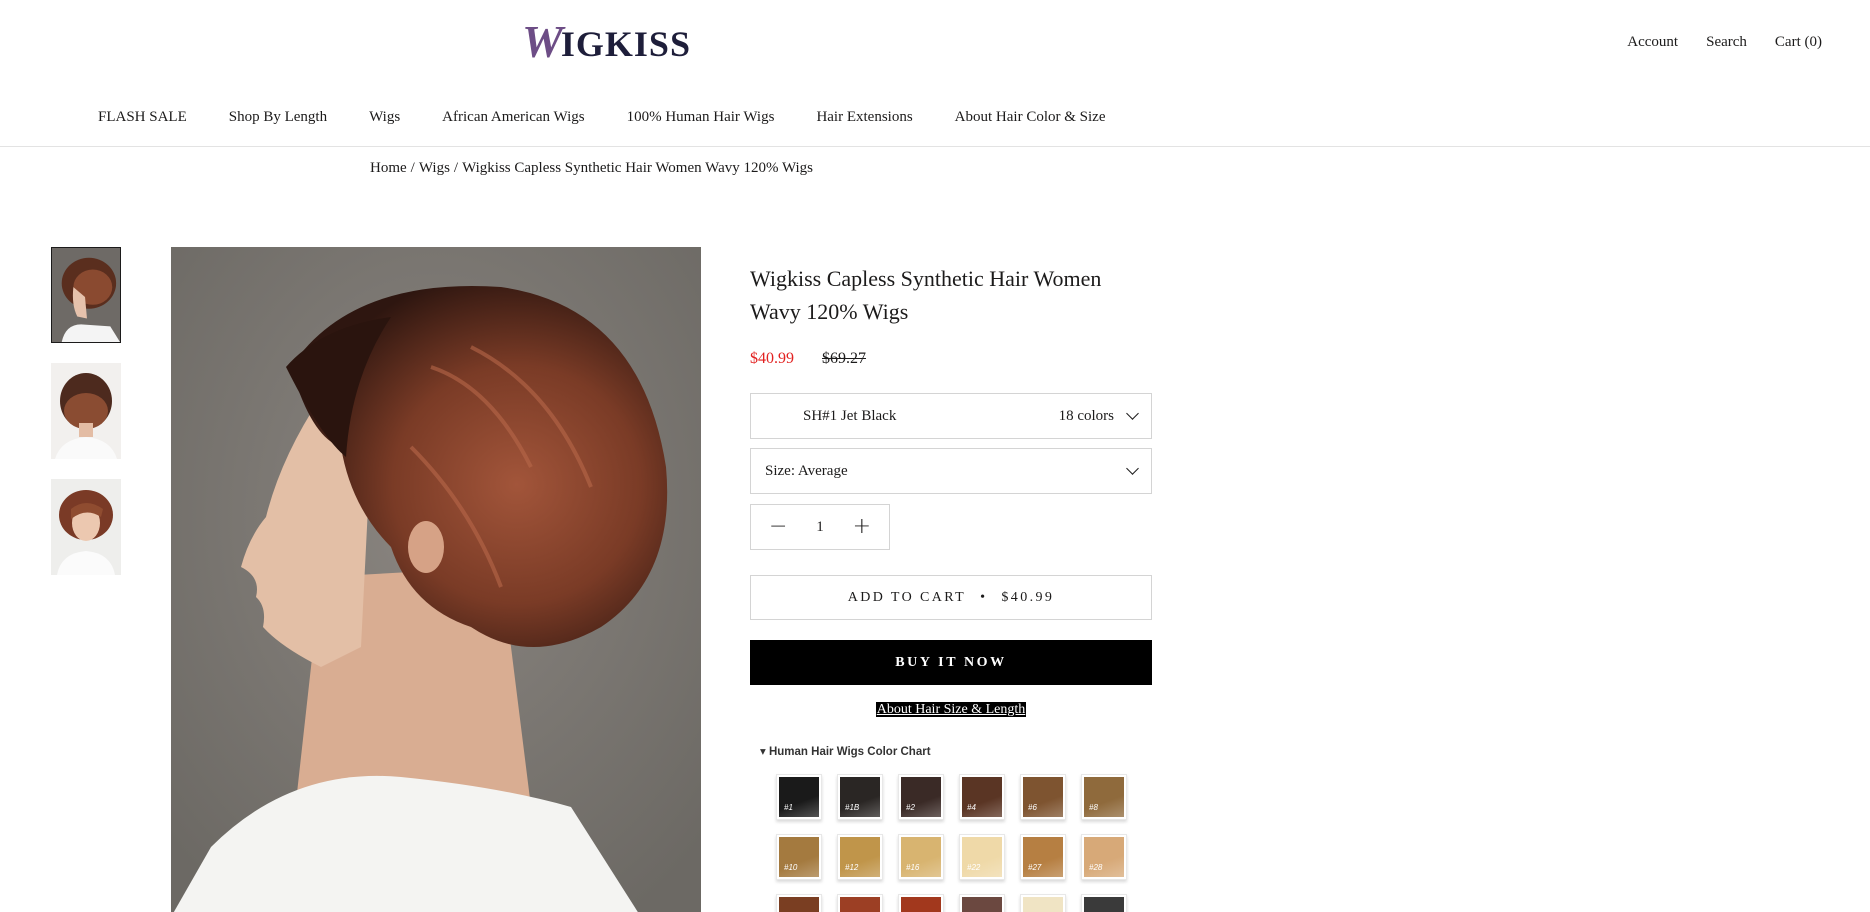 The width and height of the screenshot is (1870, 912). I want to click on swatch-label: #6, so click(1032, 807).